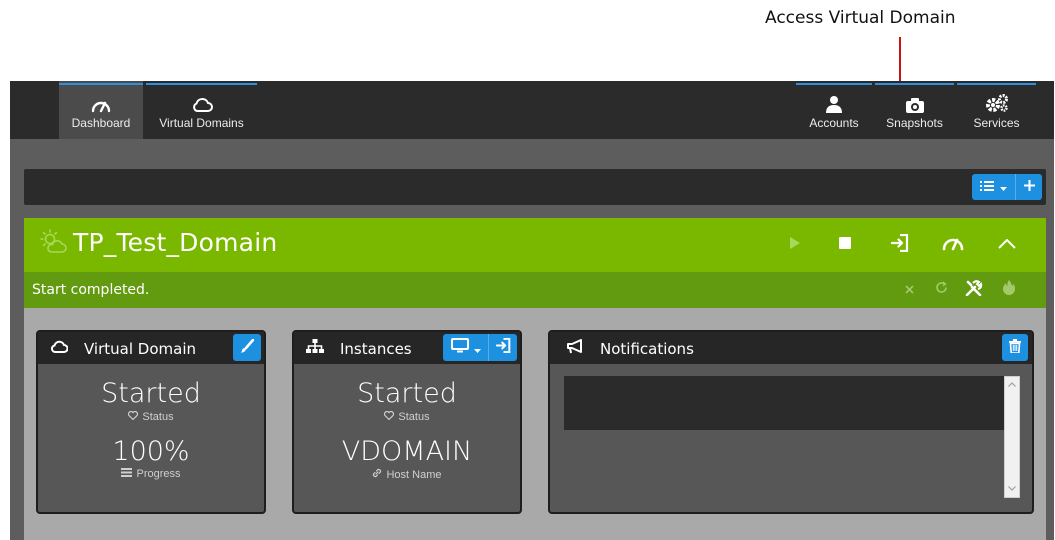 The width and height of the screenshot is (1055, 540). What do you see at coordinates (101, 84) in the screenshot?
I see `nav-active-accent` at bounding box center [101, 84].